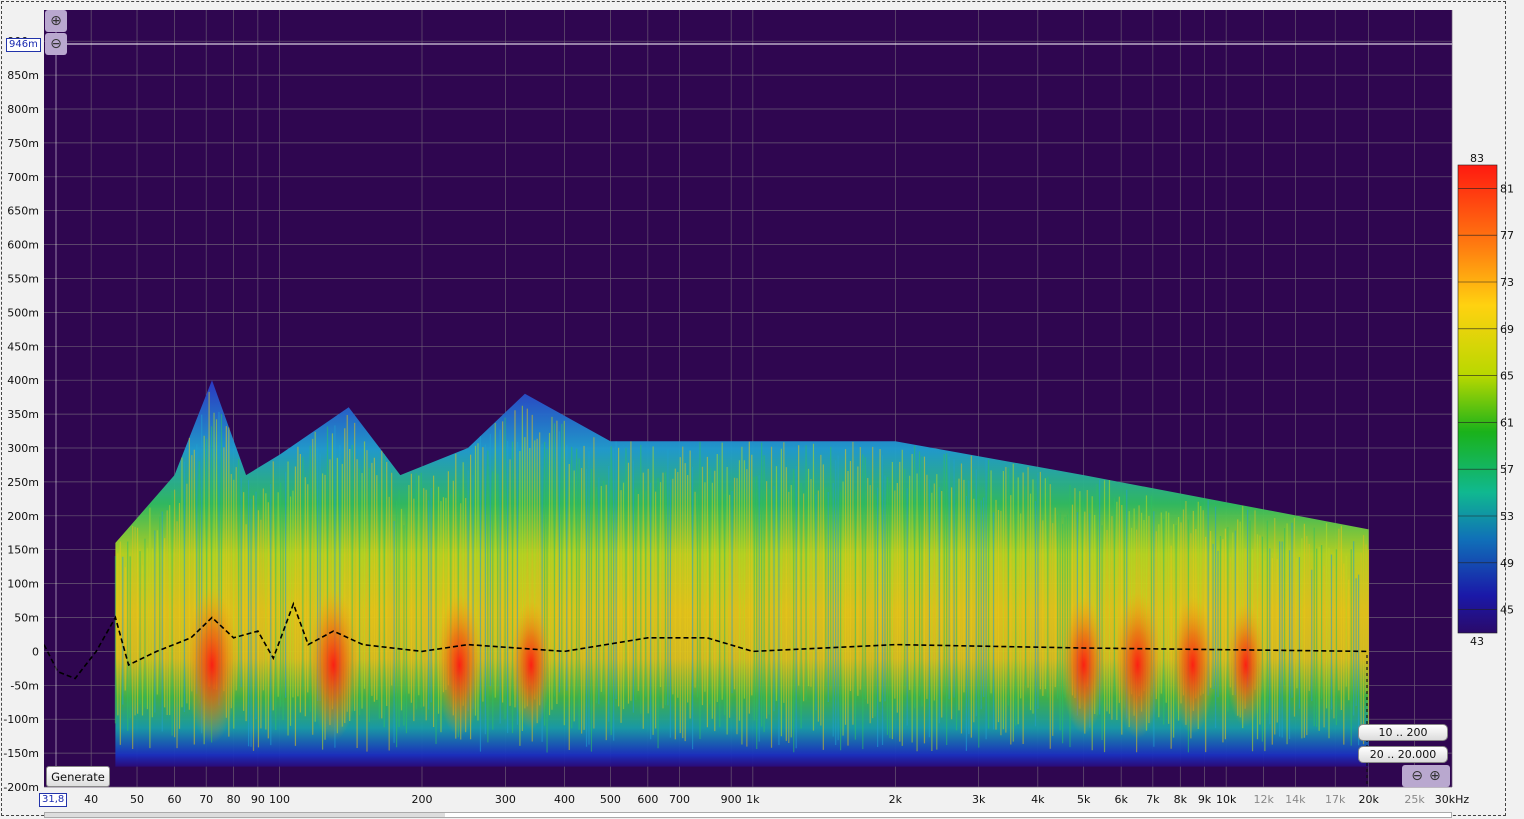 The width and height of the screenshot is (1524, 819). What do you see at coordinates (23, 380) in the screenshot?
I see `y-tick-label: 400m` at bounding box center [23, 380].